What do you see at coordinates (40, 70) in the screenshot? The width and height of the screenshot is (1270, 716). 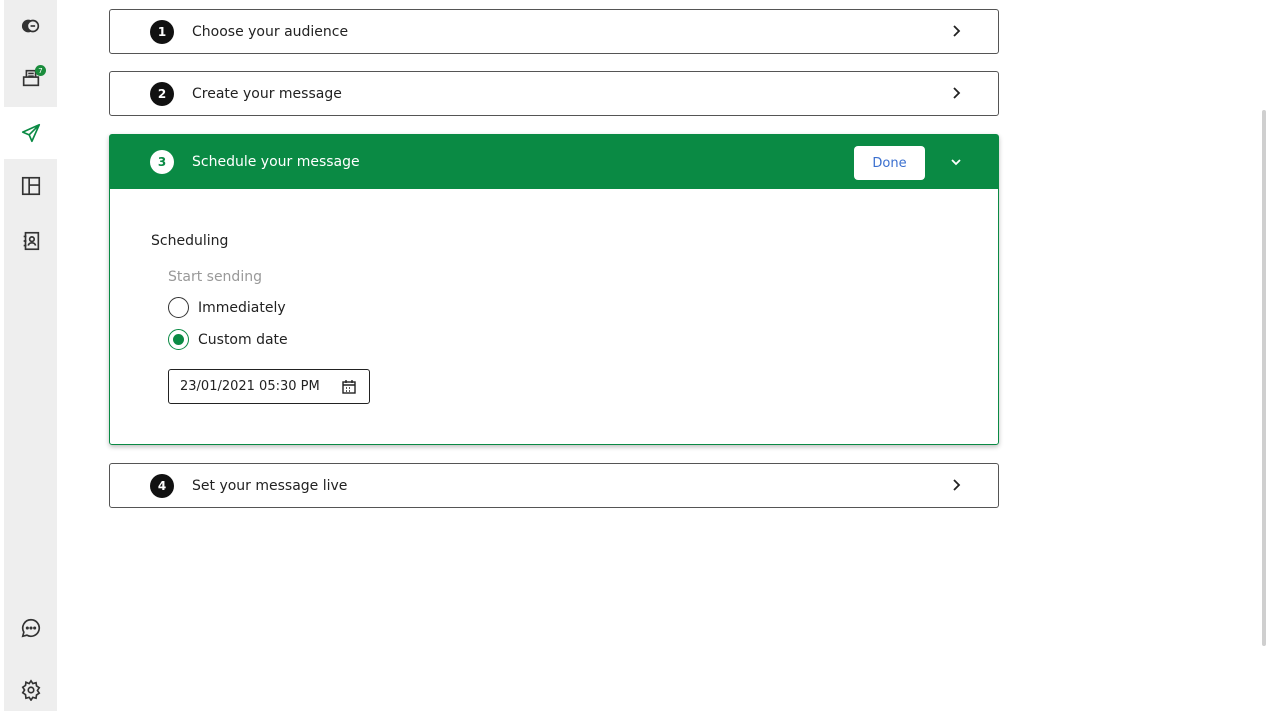 I see `inbox-badge: 7` at bounding box center [40, 70].